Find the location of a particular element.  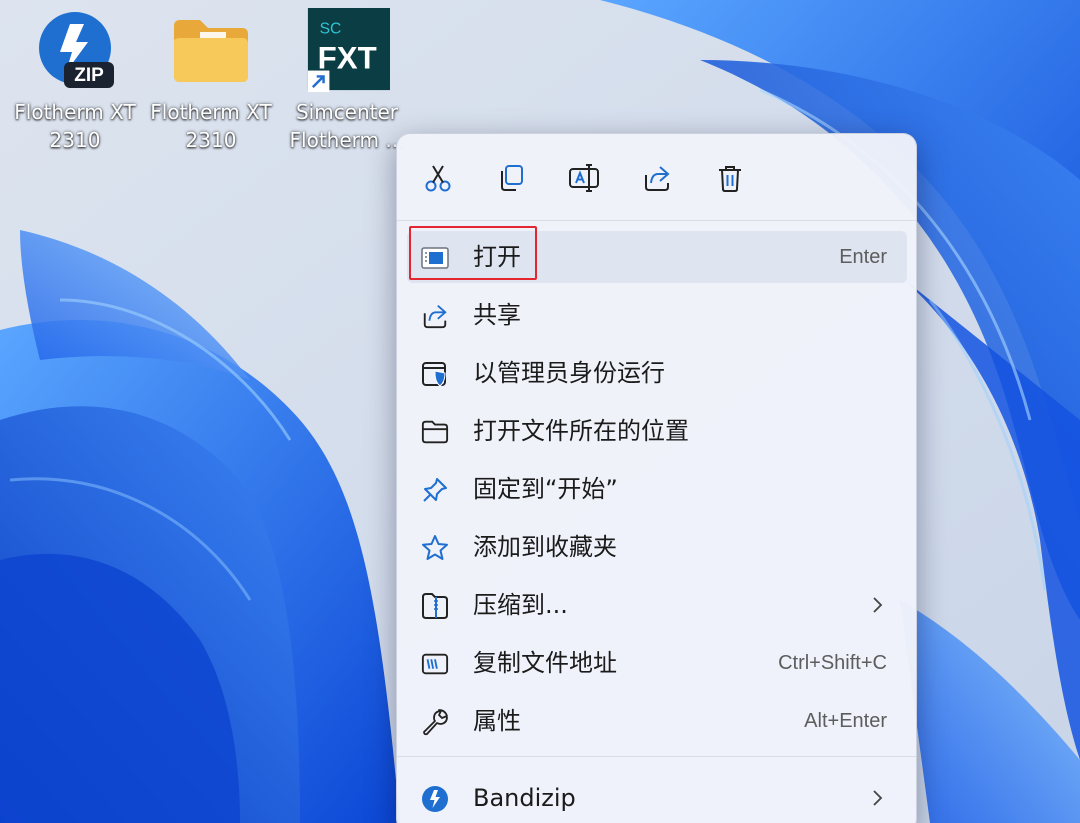

scissors-icon is located at coordinates (438, 178).